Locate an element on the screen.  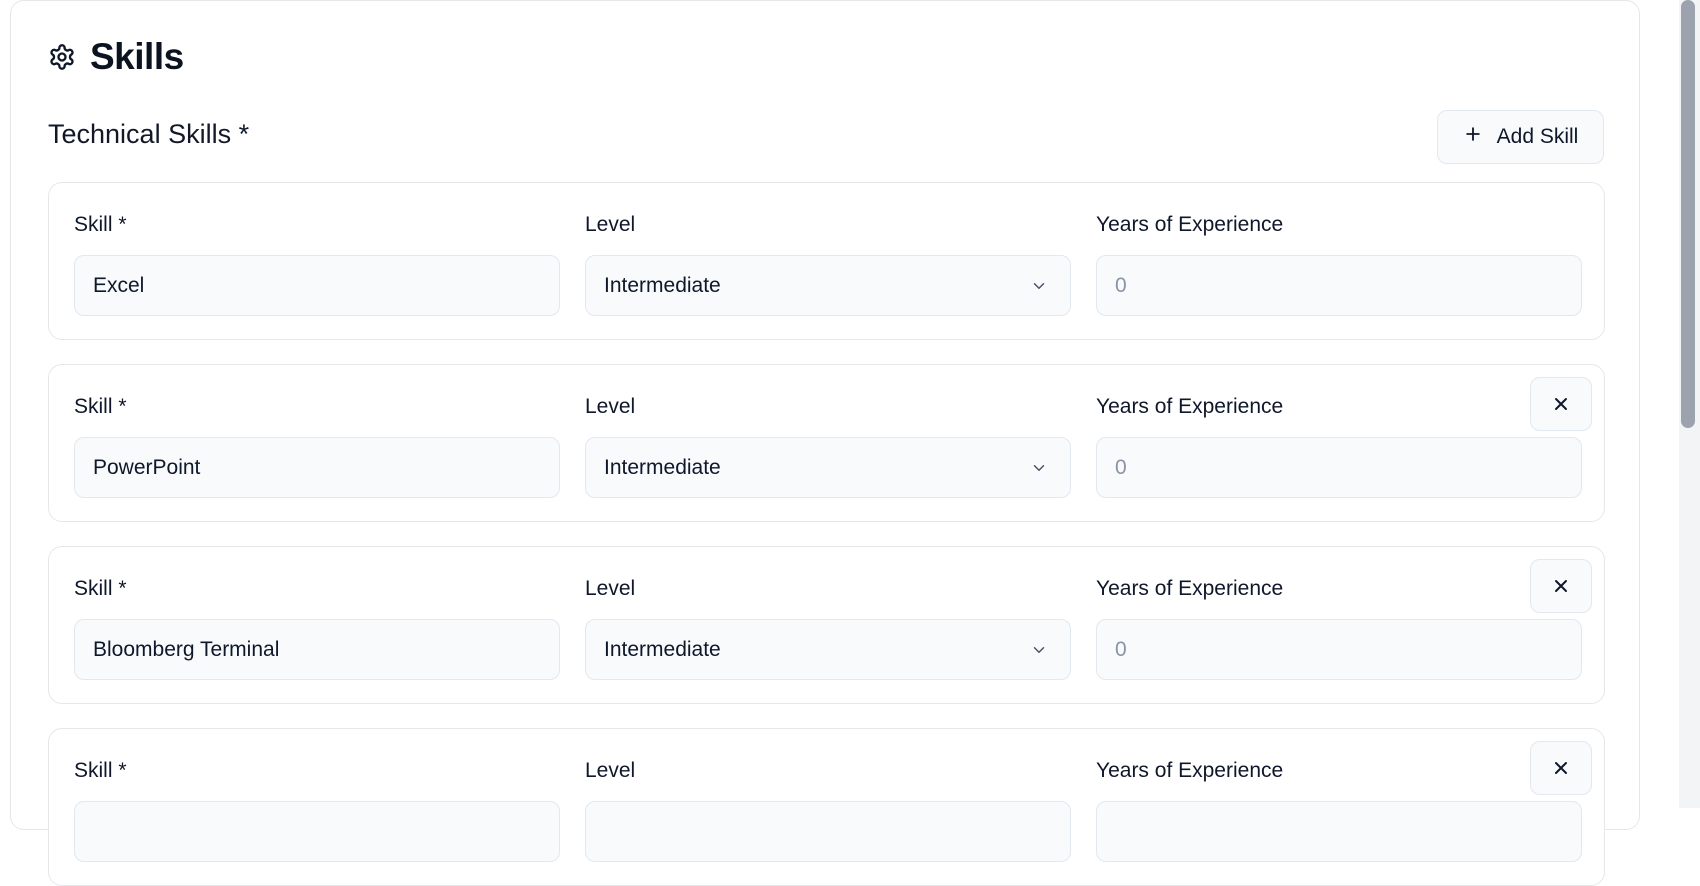
add-skill-button: Add Skill is located at coordinates (1520, 137).